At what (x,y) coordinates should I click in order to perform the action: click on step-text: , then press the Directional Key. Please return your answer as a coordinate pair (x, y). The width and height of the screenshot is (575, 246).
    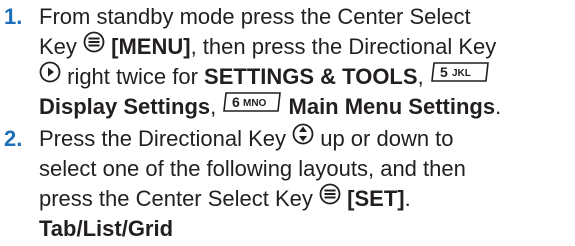
    Looking at the image, I should click on (343, 46).